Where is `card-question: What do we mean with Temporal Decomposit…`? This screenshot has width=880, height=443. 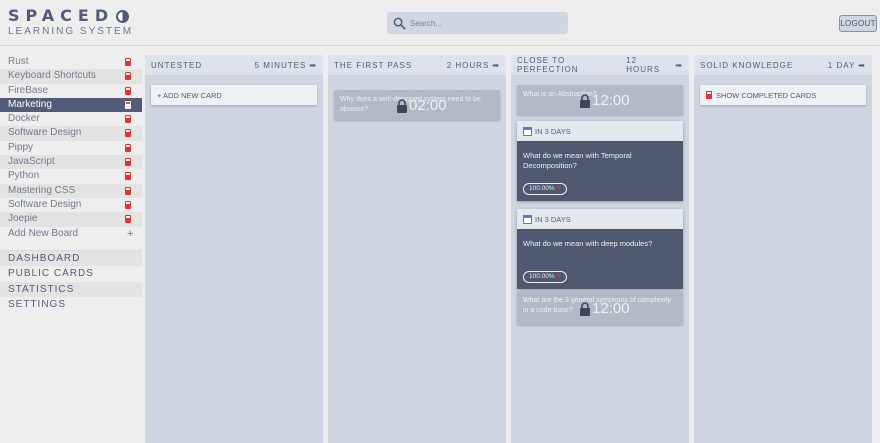
card-question: What do we mean with Temporal Decomposit… is located at coordinates (577, 160).